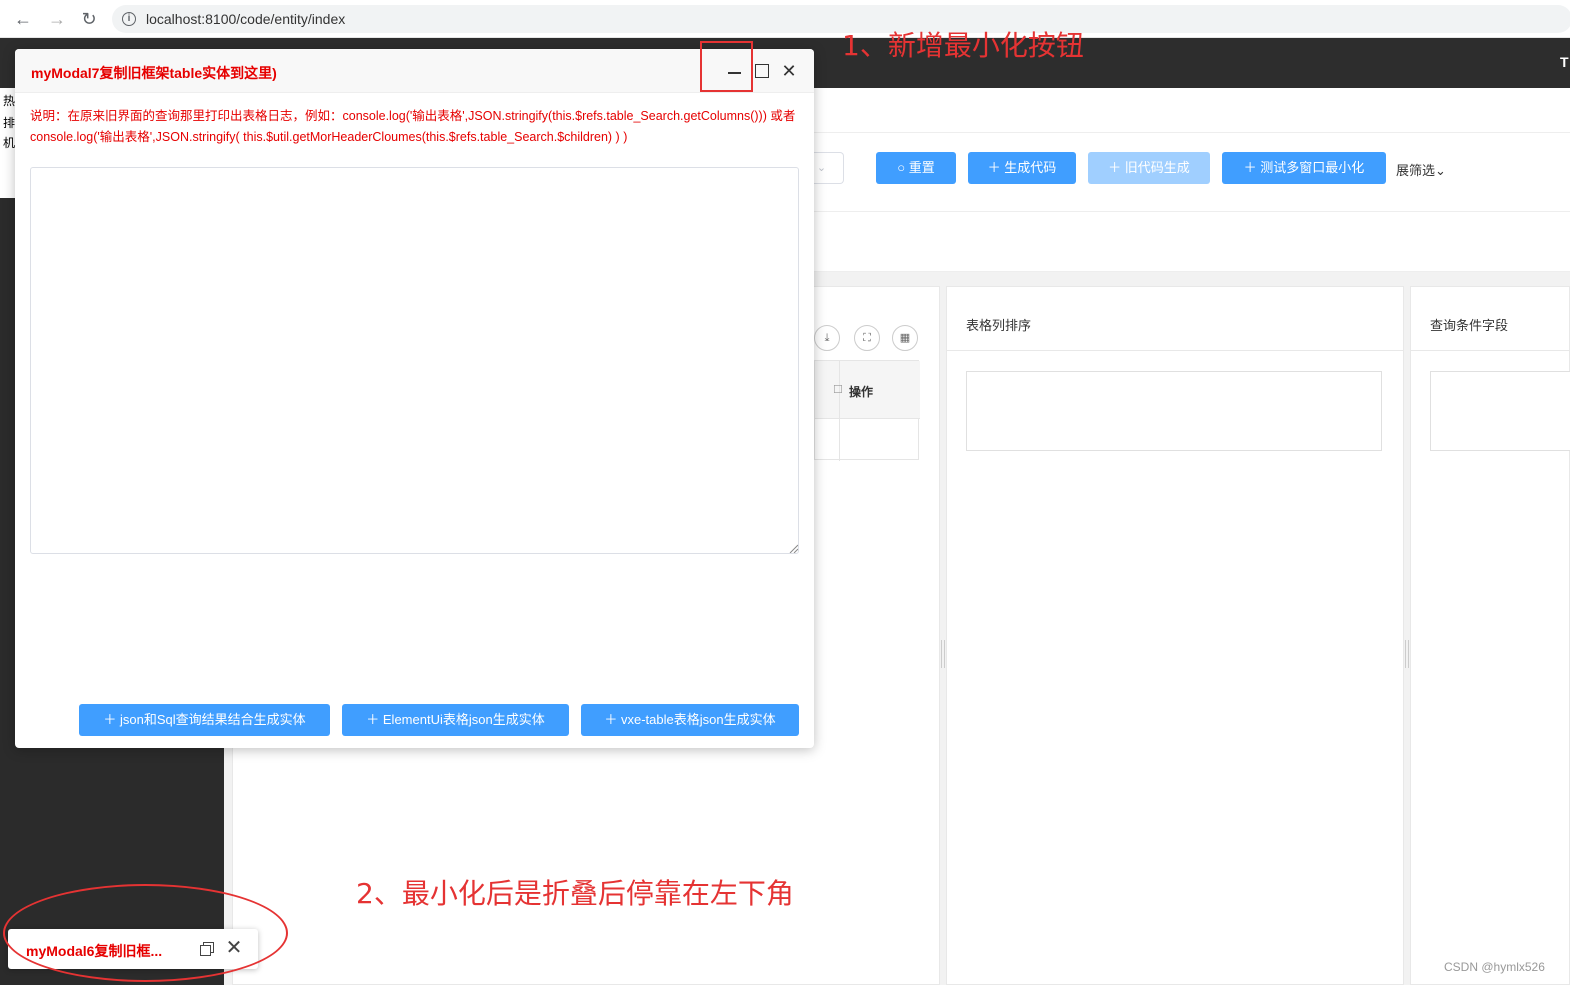 This screenshot has height=985, width=1570. I want to click on sidebar-edge: 热 排 机, so click(8, 143).